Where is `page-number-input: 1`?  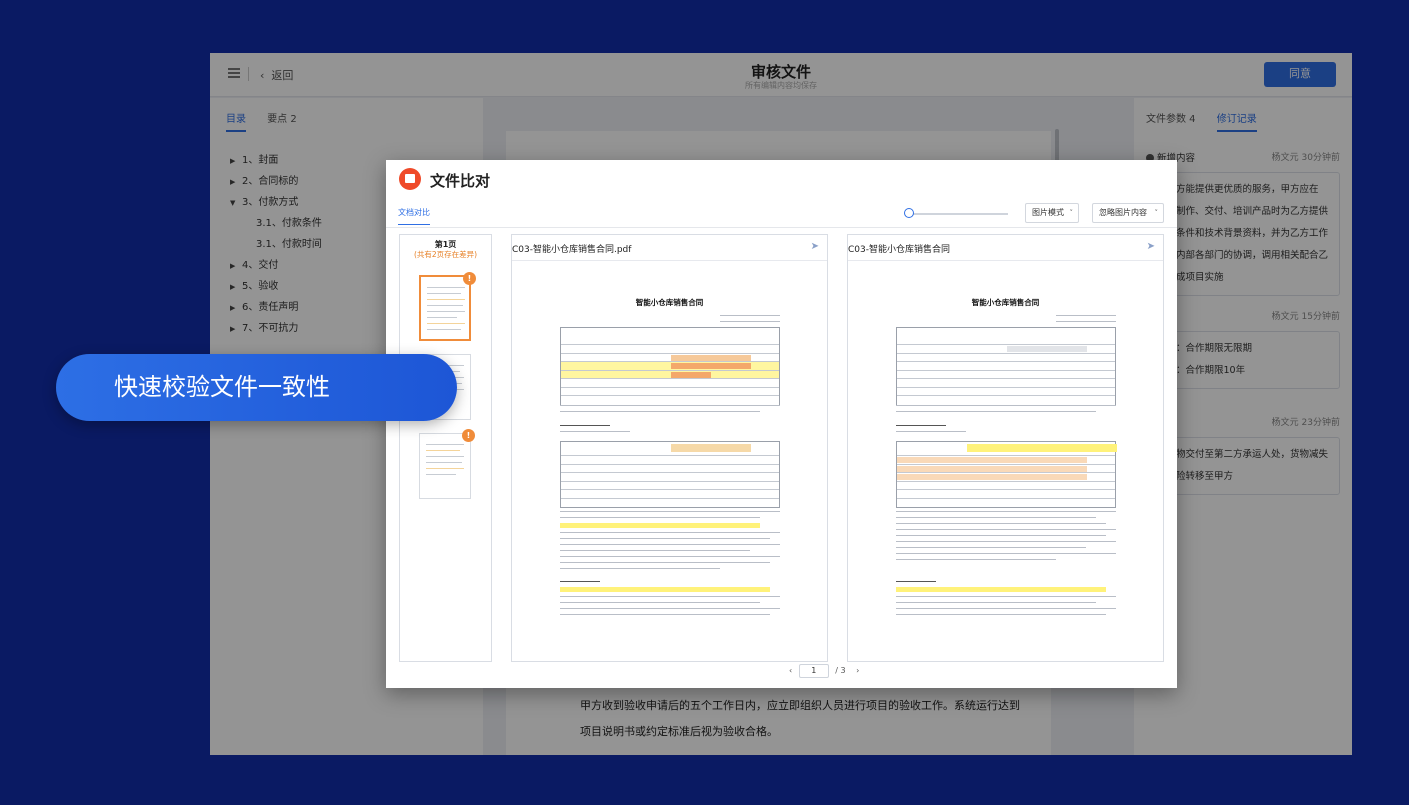
page-number-input: 1 is located at coordinates (813, 671).